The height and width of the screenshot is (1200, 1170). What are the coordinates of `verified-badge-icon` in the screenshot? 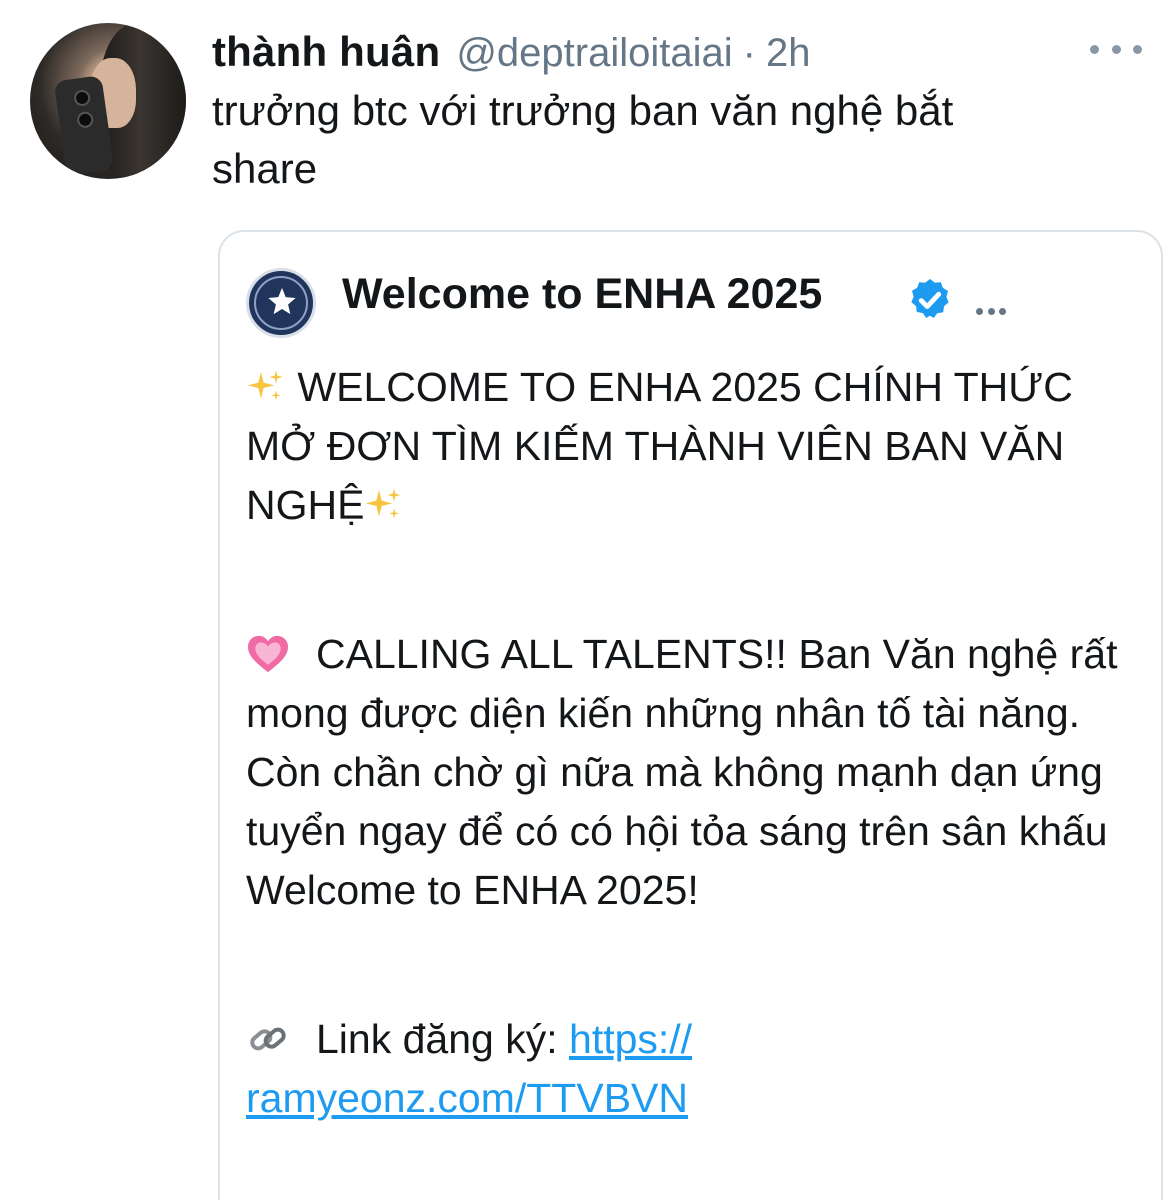 It's located at (930, 298).